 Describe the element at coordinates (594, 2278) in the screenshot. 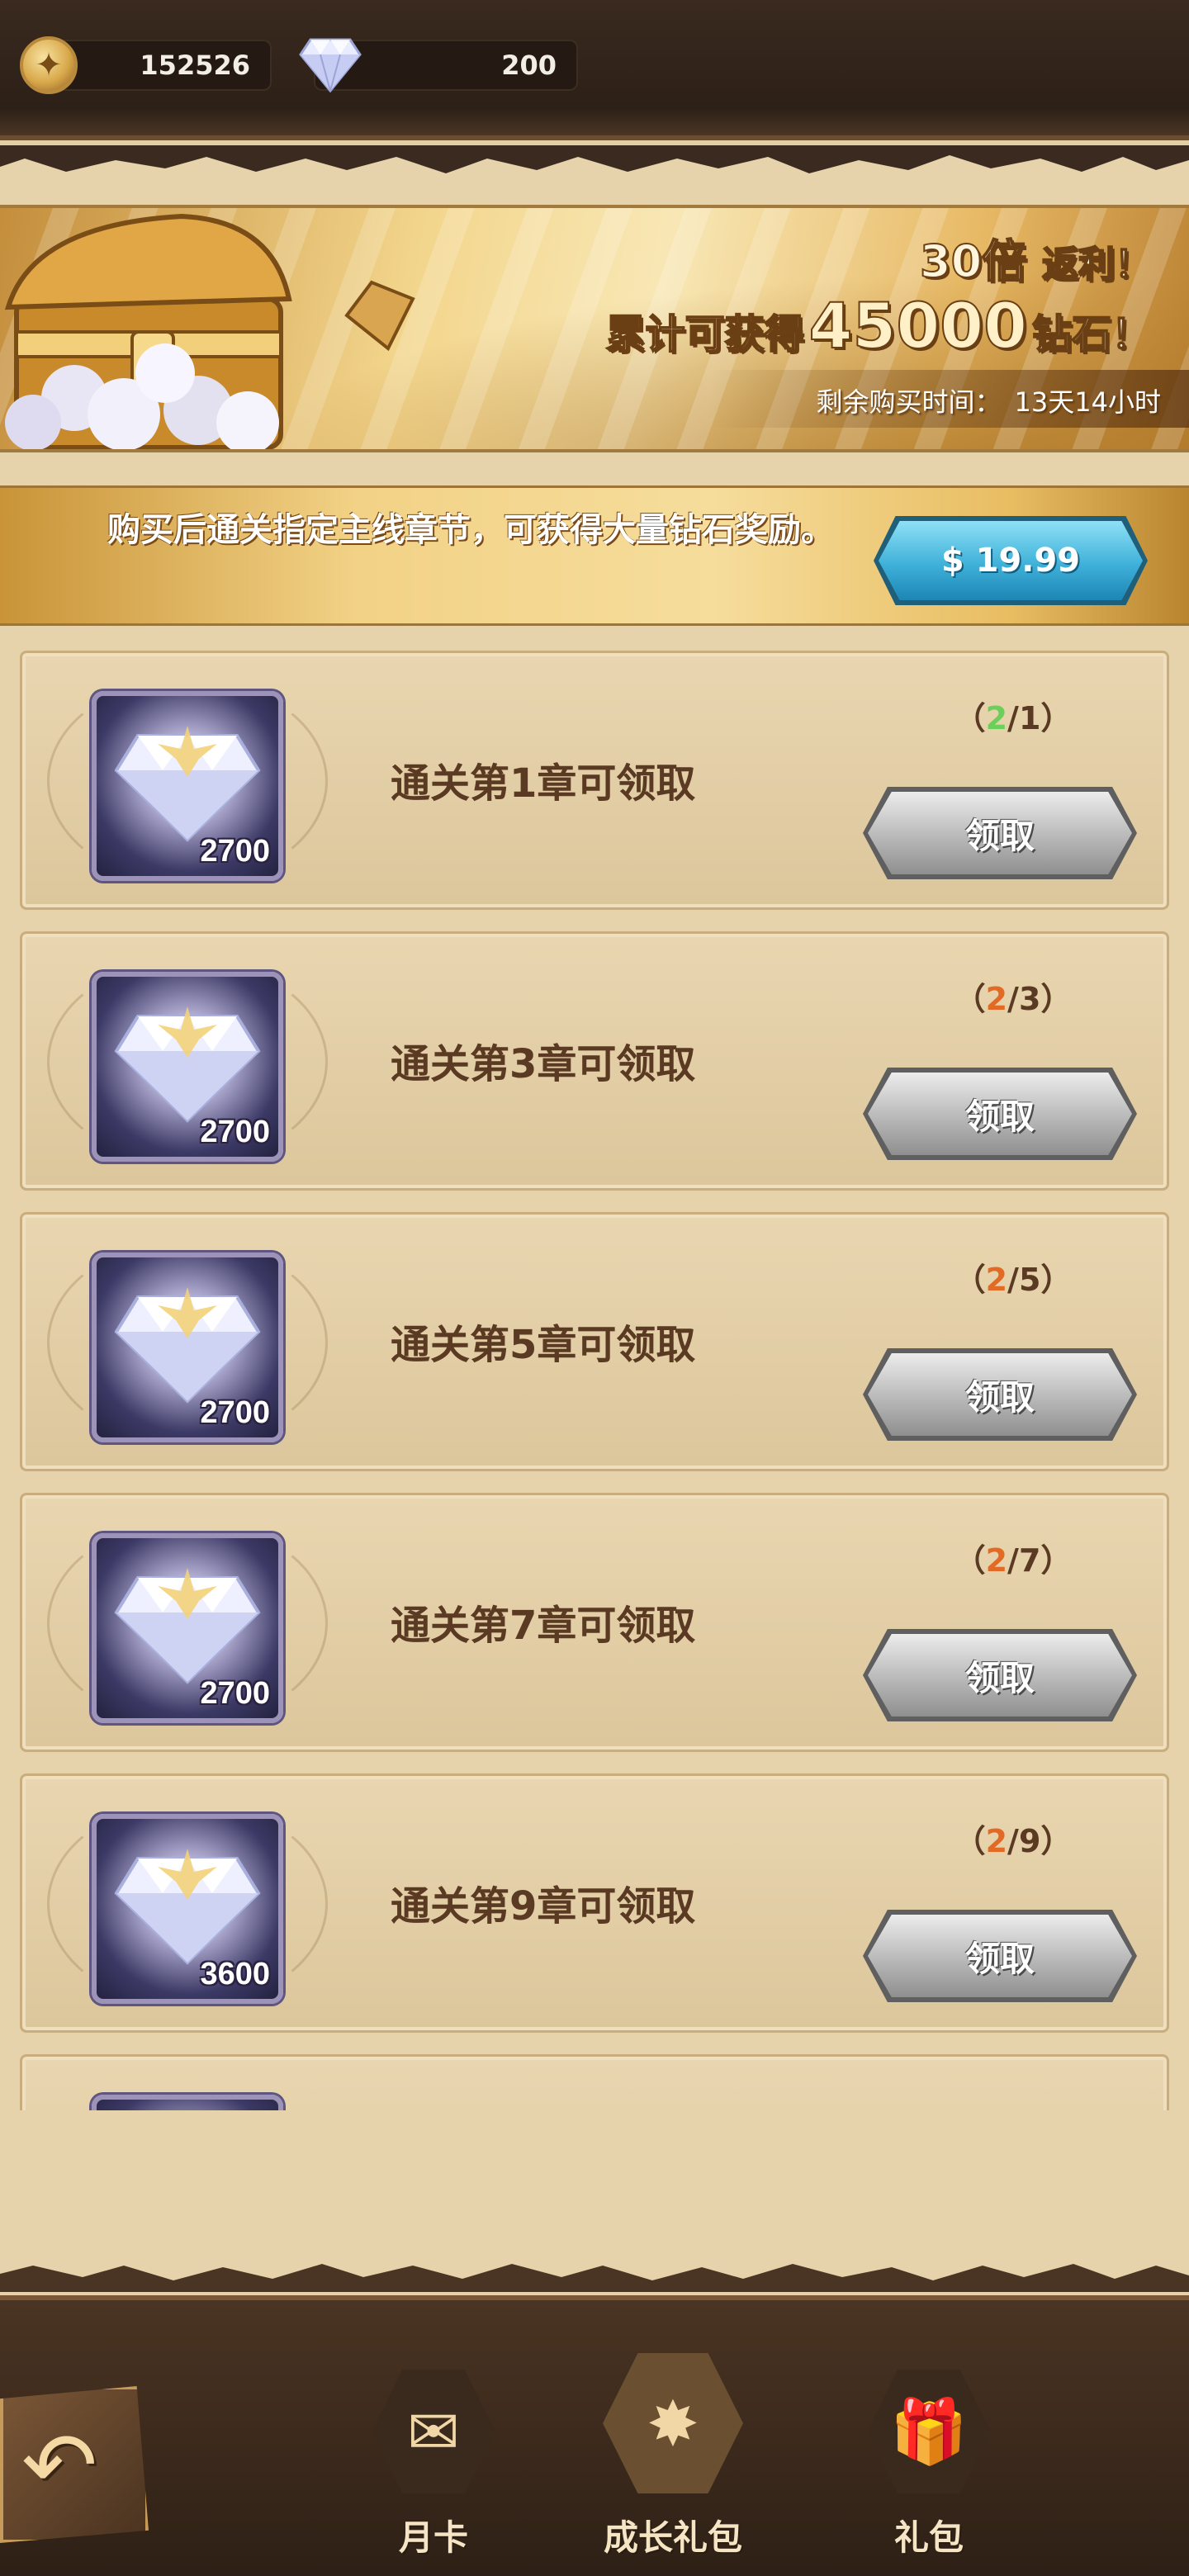

I see `torn-paper-edge-bottom` at that location.